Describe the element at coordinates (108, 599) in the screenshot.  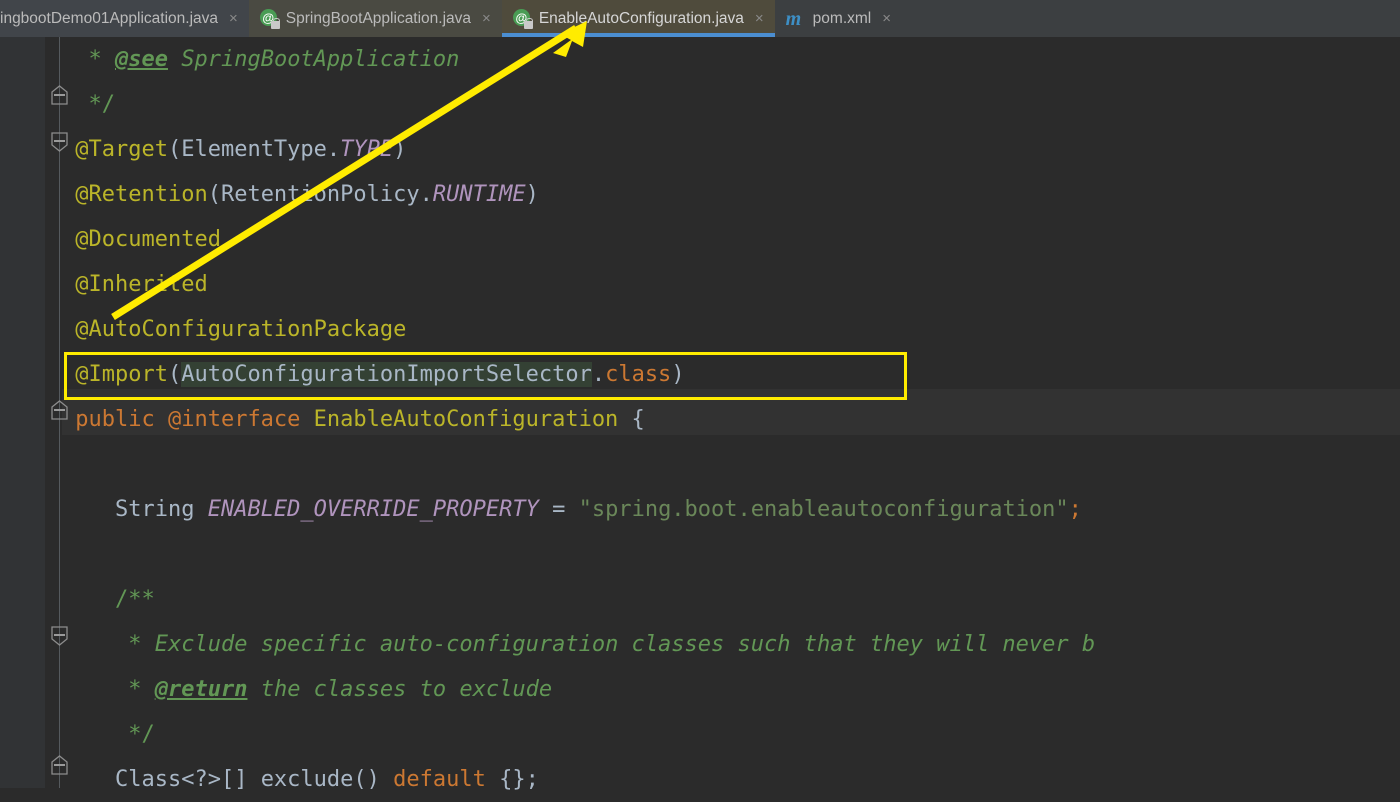
I see `code-line: /**` at that location.